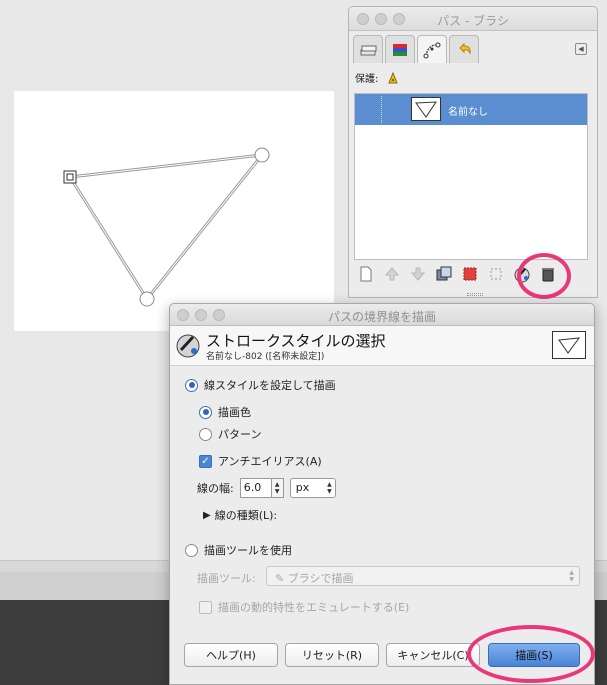  Describe the element at coordinates (296, 341) in the screenshot. I see `dialog-heading: ストロークスタイルの選択` at that location.